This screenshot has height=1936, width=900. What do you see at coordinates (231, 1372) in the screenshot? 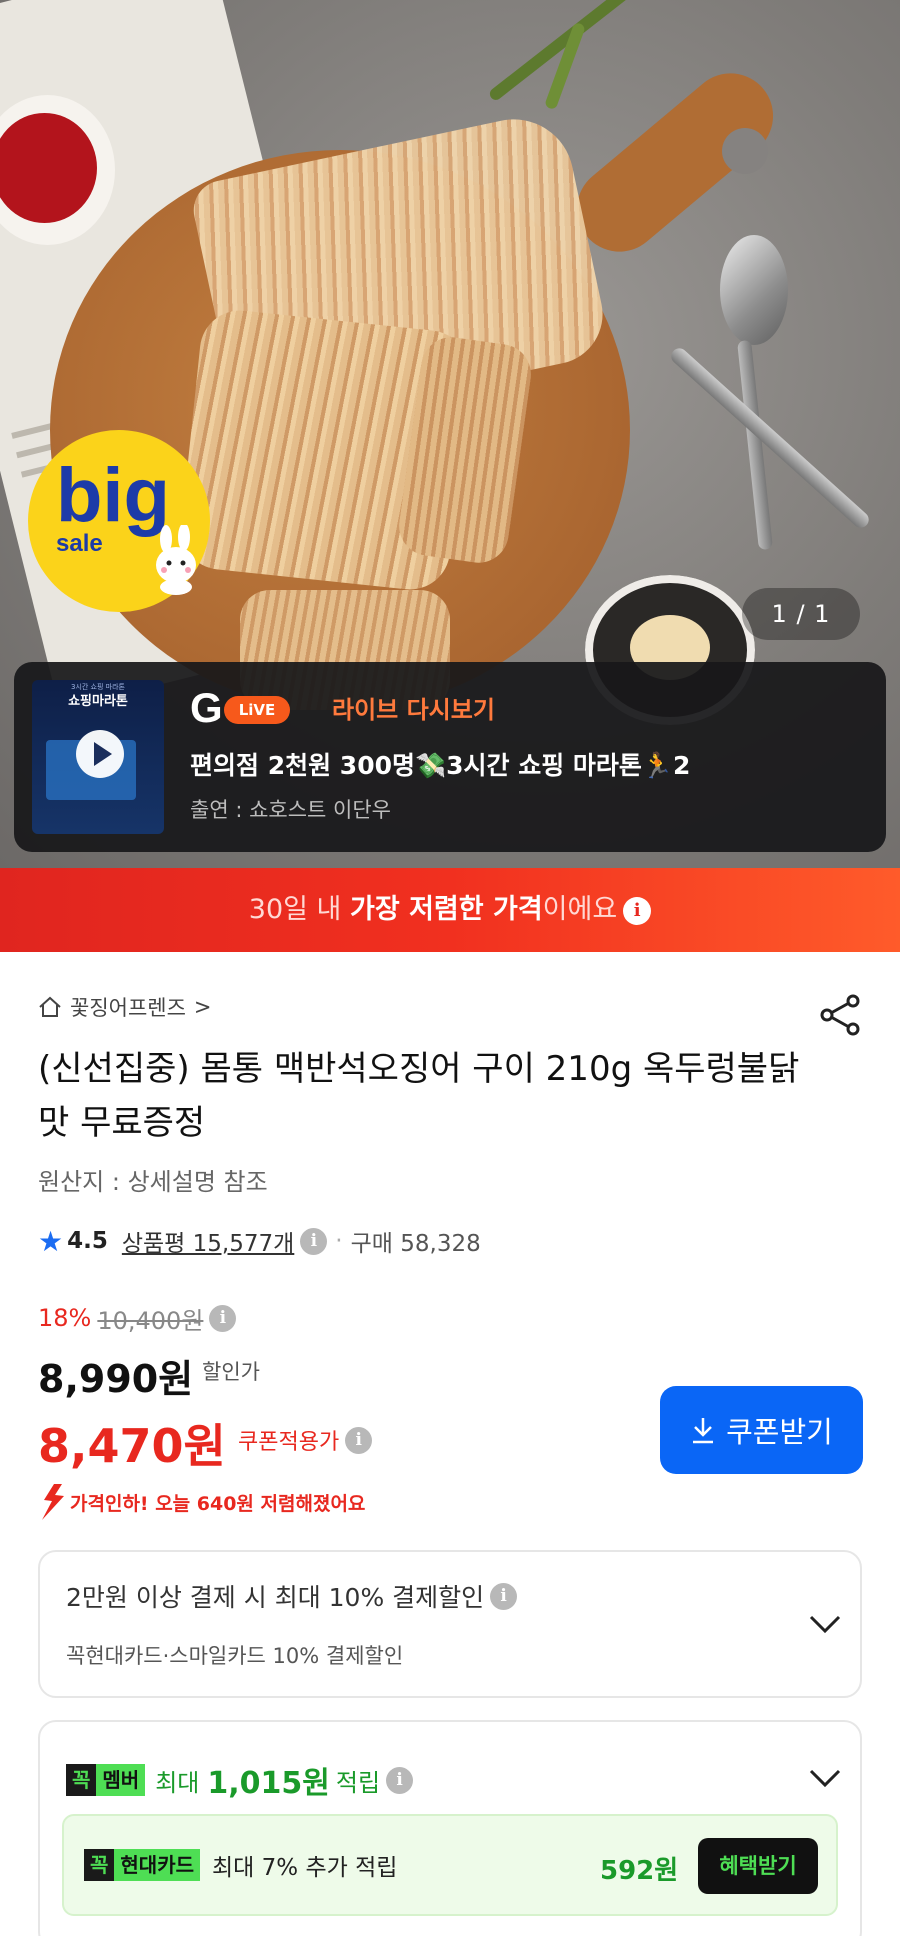
I see `sale-price-label: 할인가` at bounding box center [231, 1372].